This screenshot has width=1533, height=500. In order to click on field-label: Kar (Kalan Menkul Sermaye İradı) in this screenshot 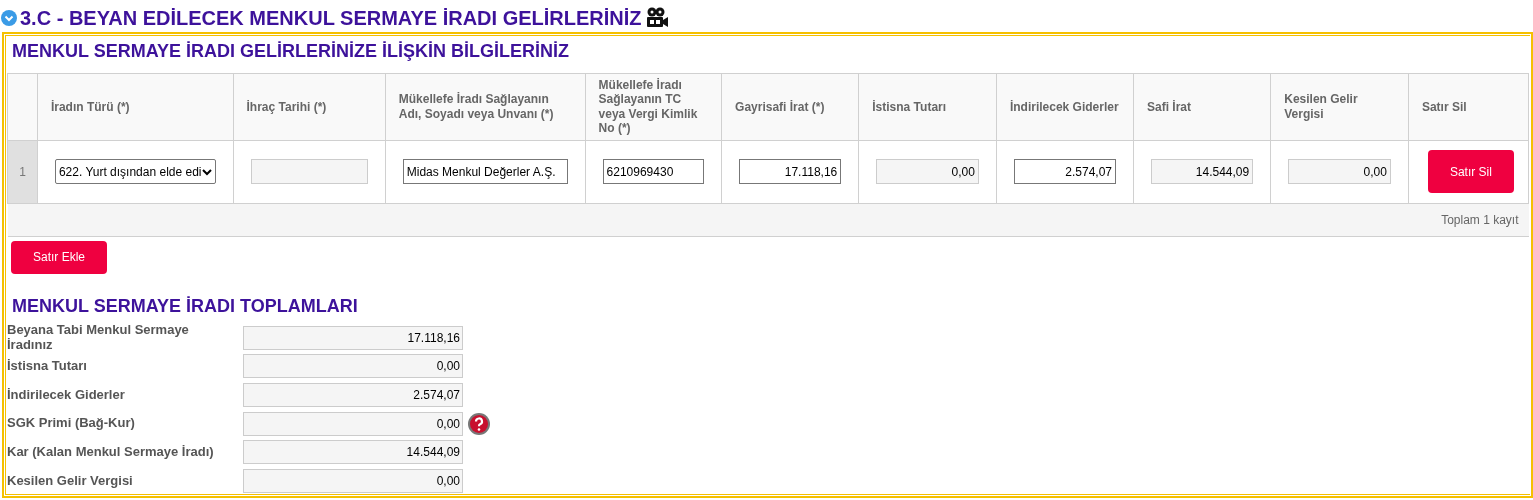, I will do `click(111, 452)`.